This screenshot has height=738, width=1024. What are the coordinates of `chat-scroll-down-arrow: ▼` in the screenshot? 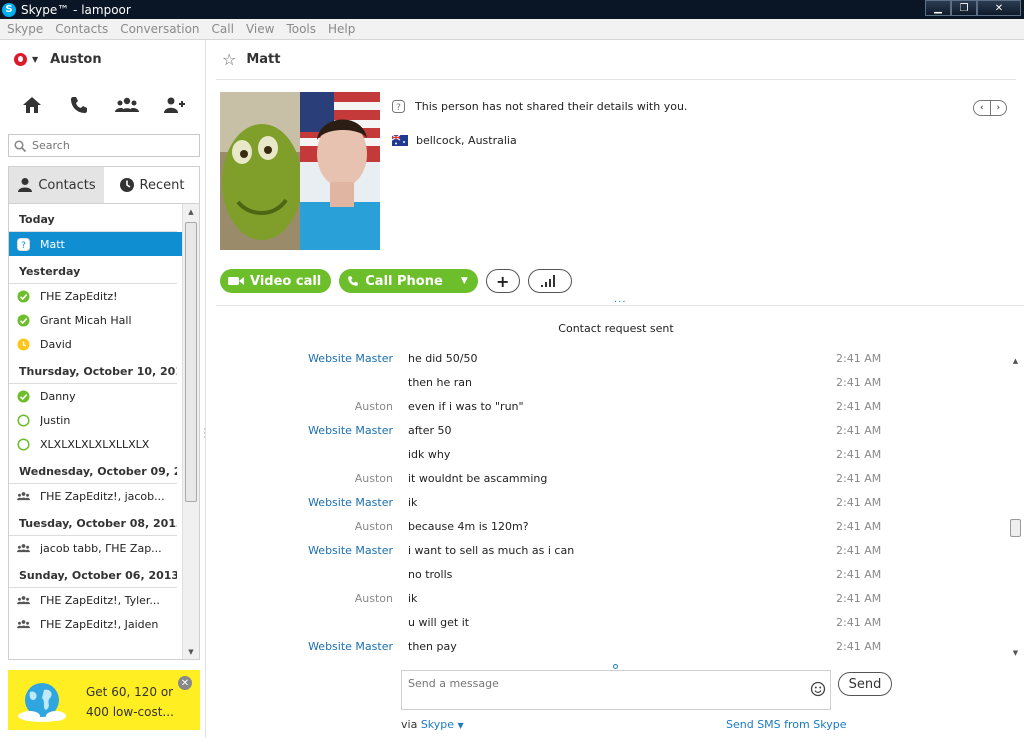 It's located at (1015, 653).